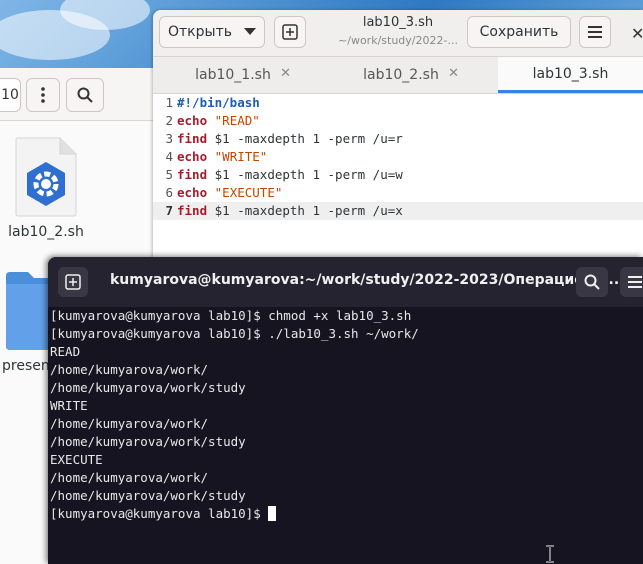  Describe the element at coordinates (550, 554) in the screenshot. I see `ibeam-cursor-icon` at that location.